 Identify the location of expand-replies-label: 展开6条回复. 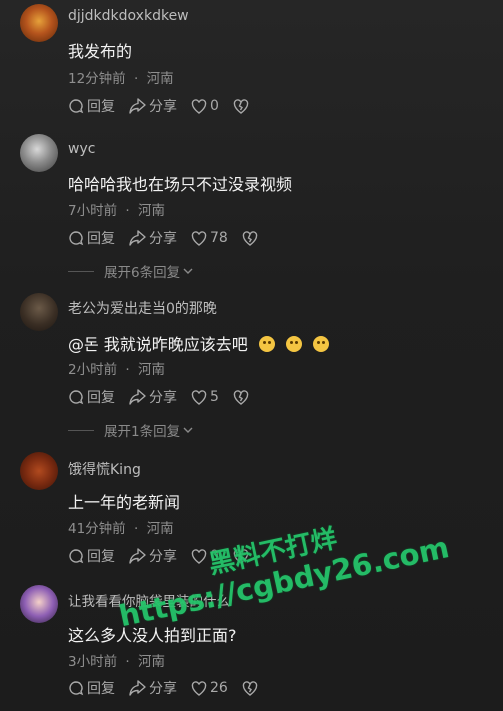
(142, 273).